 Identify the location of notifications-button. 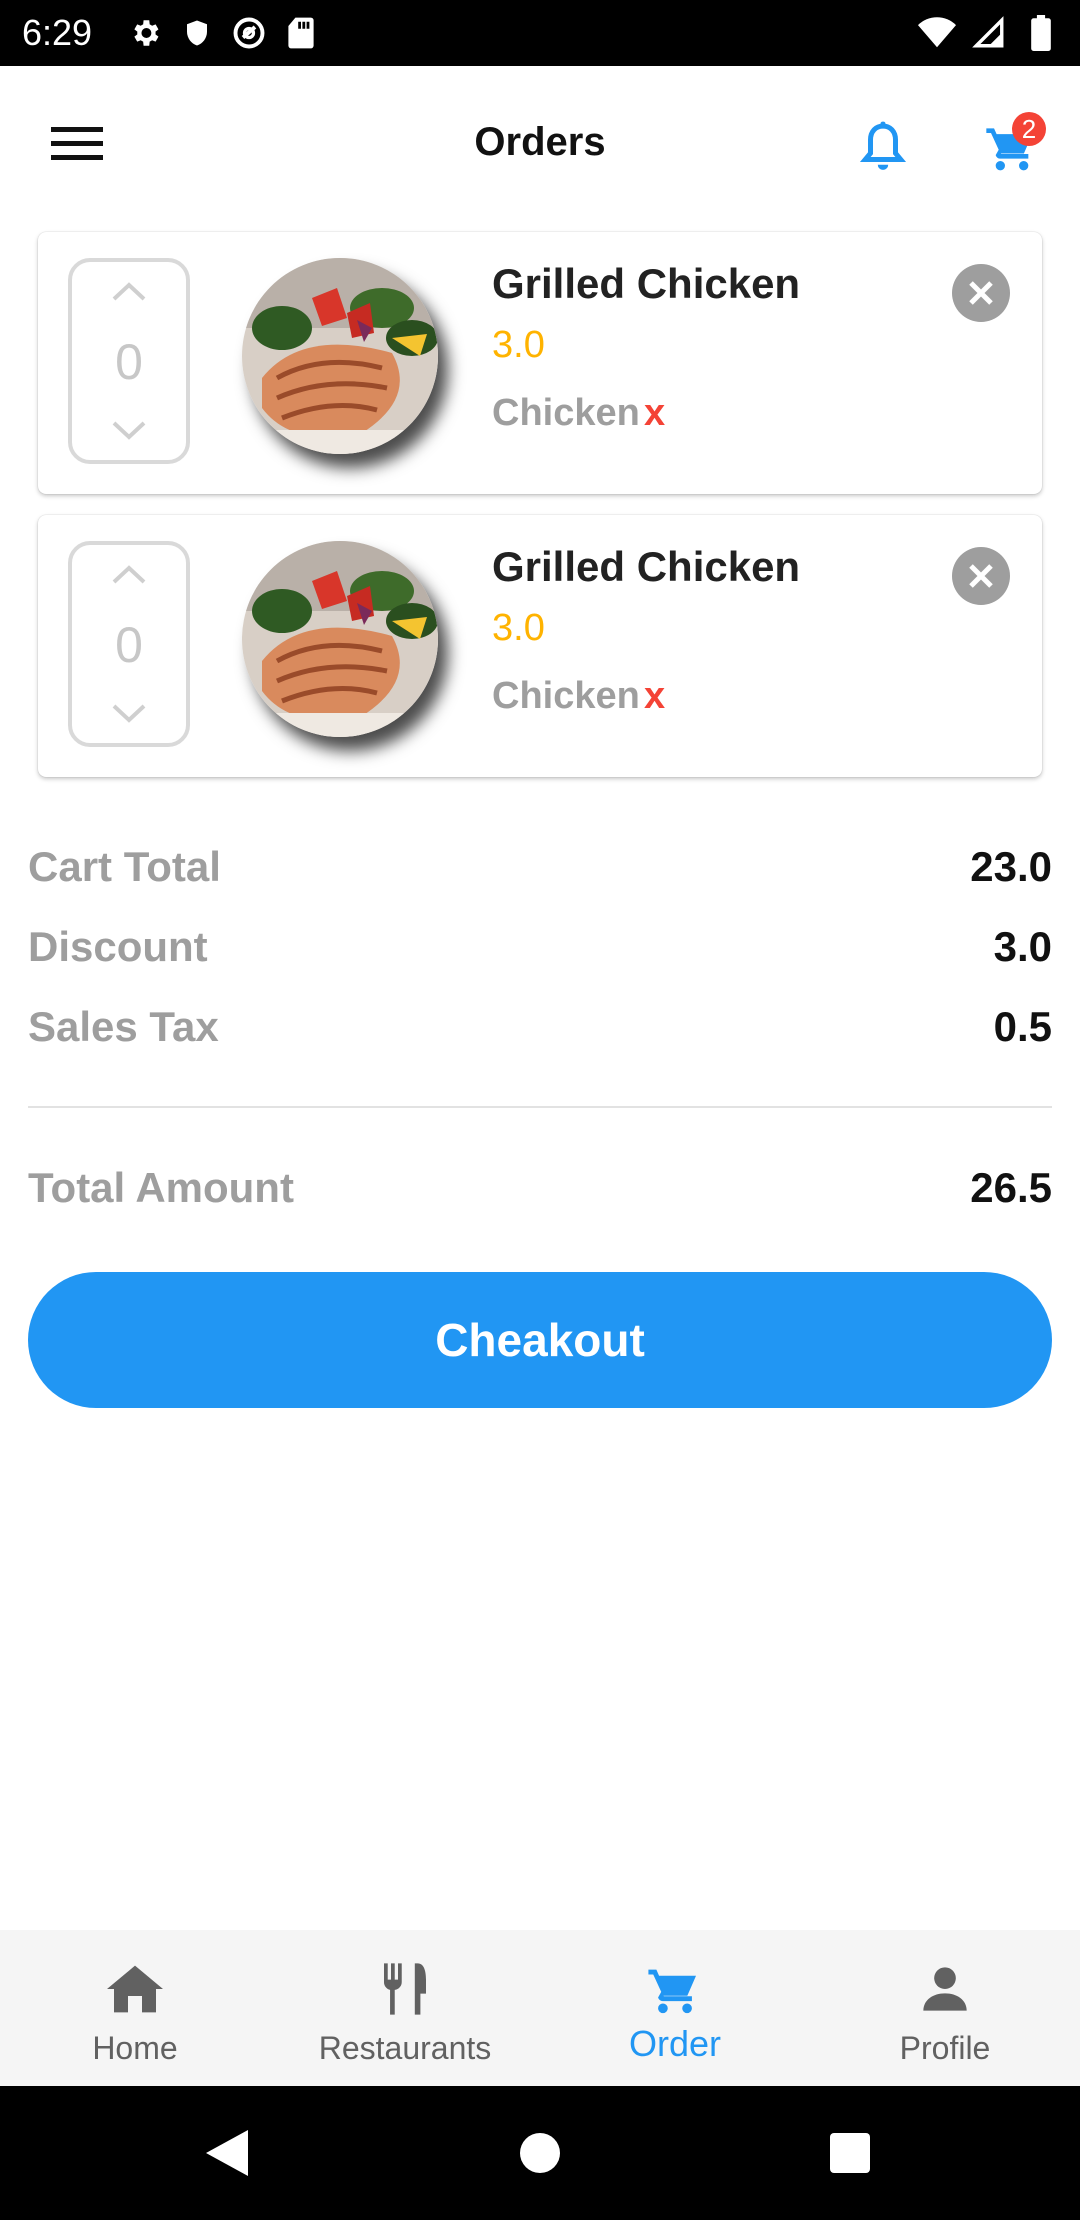
(883, 147).